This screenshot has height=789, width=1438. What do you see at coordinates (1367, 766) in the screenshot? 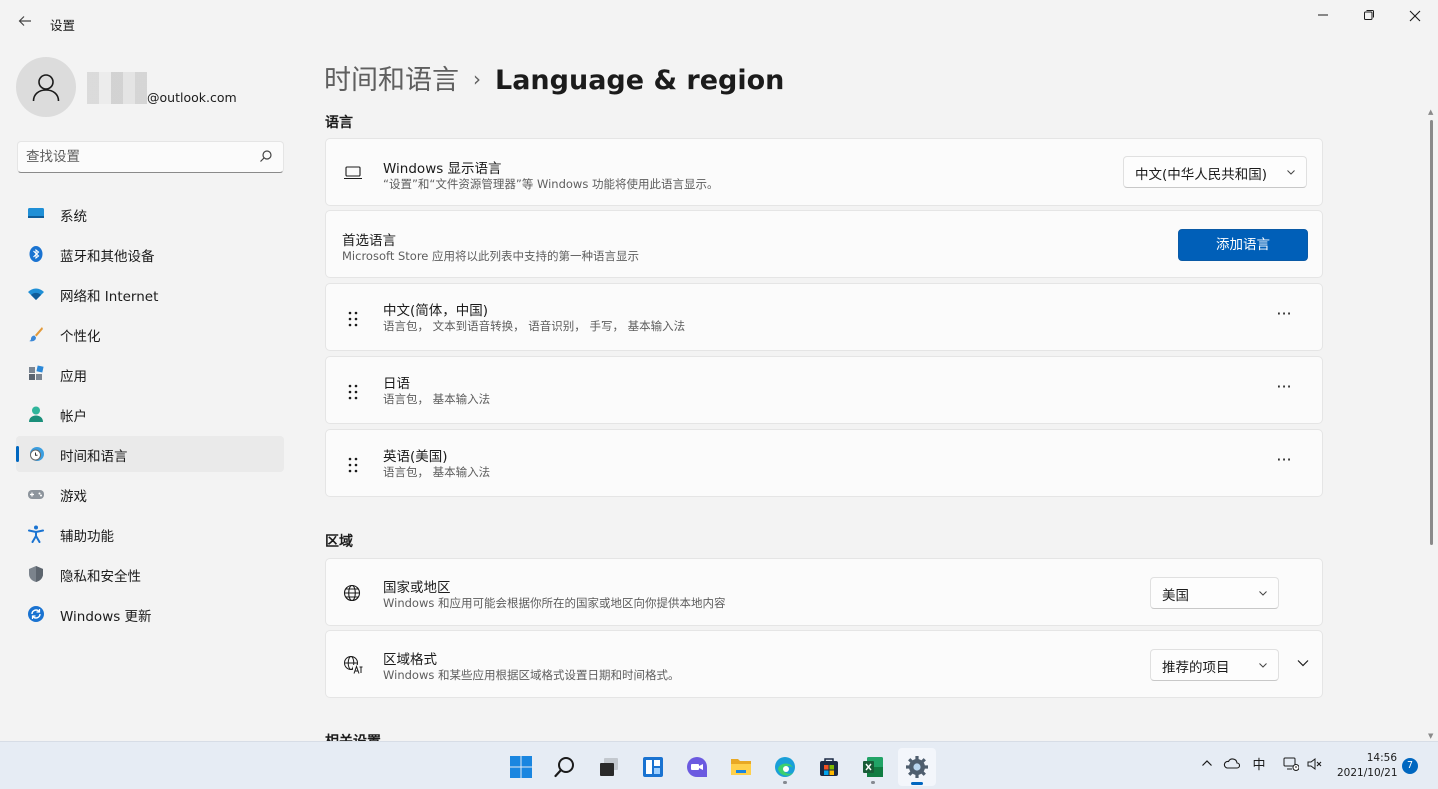
I see `clock: 14:56 2021/10/21` at bounding box center [1367, 766].